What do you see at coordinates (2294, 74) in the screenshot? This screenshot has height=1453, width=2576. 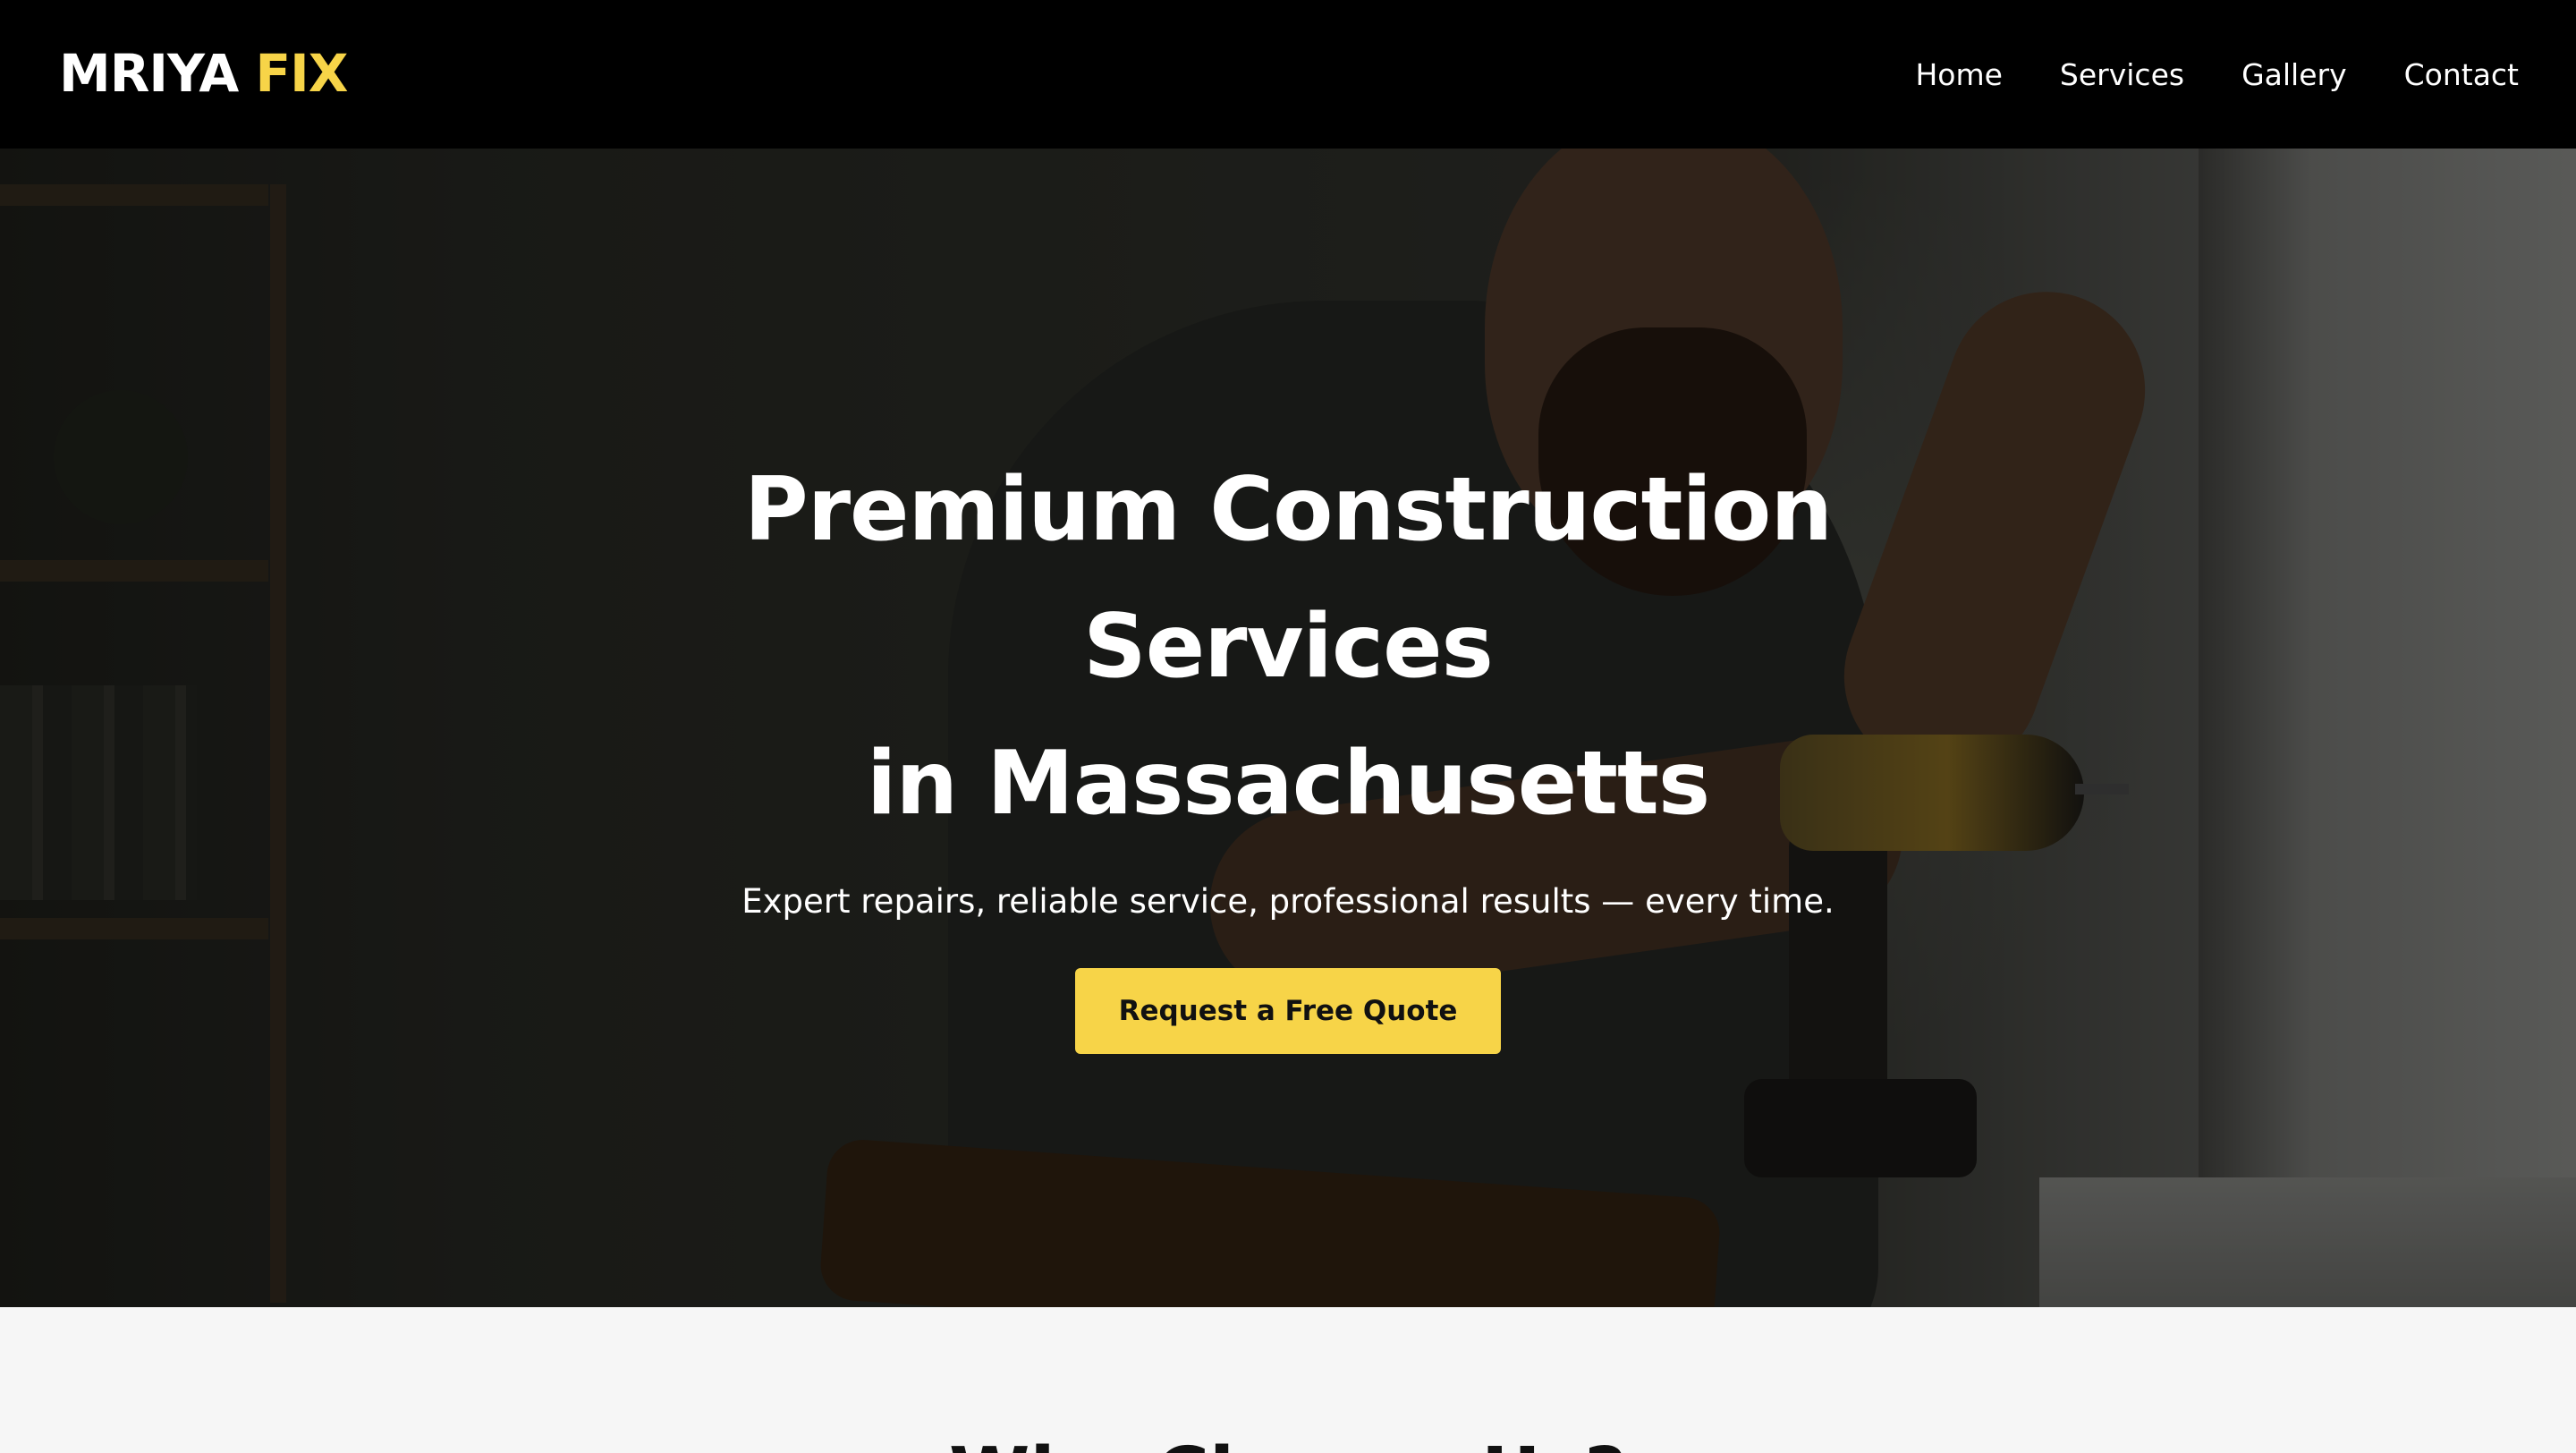 I see `nav-link-gallery: Gallery` at bounding box center [2294, 74].